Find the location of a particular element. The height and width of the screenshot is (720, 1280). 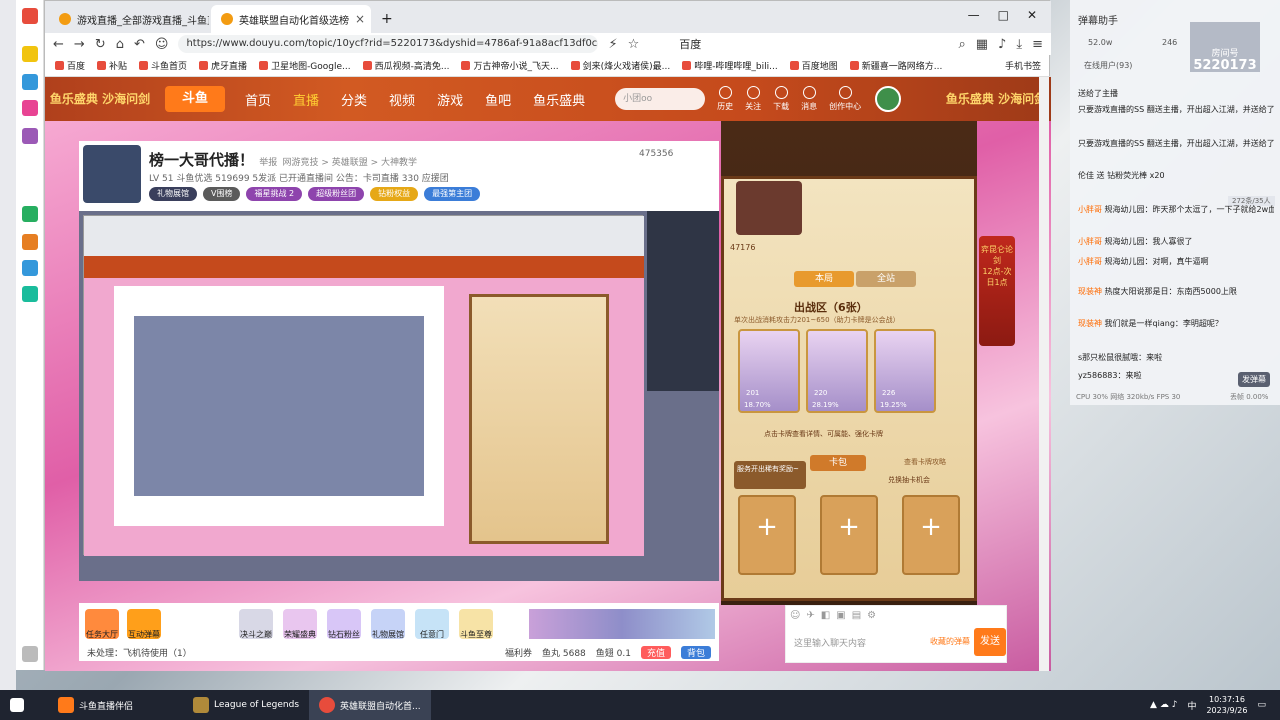

tool-gift-hall: 礼物展馆 is located at coordinates (388, 624).